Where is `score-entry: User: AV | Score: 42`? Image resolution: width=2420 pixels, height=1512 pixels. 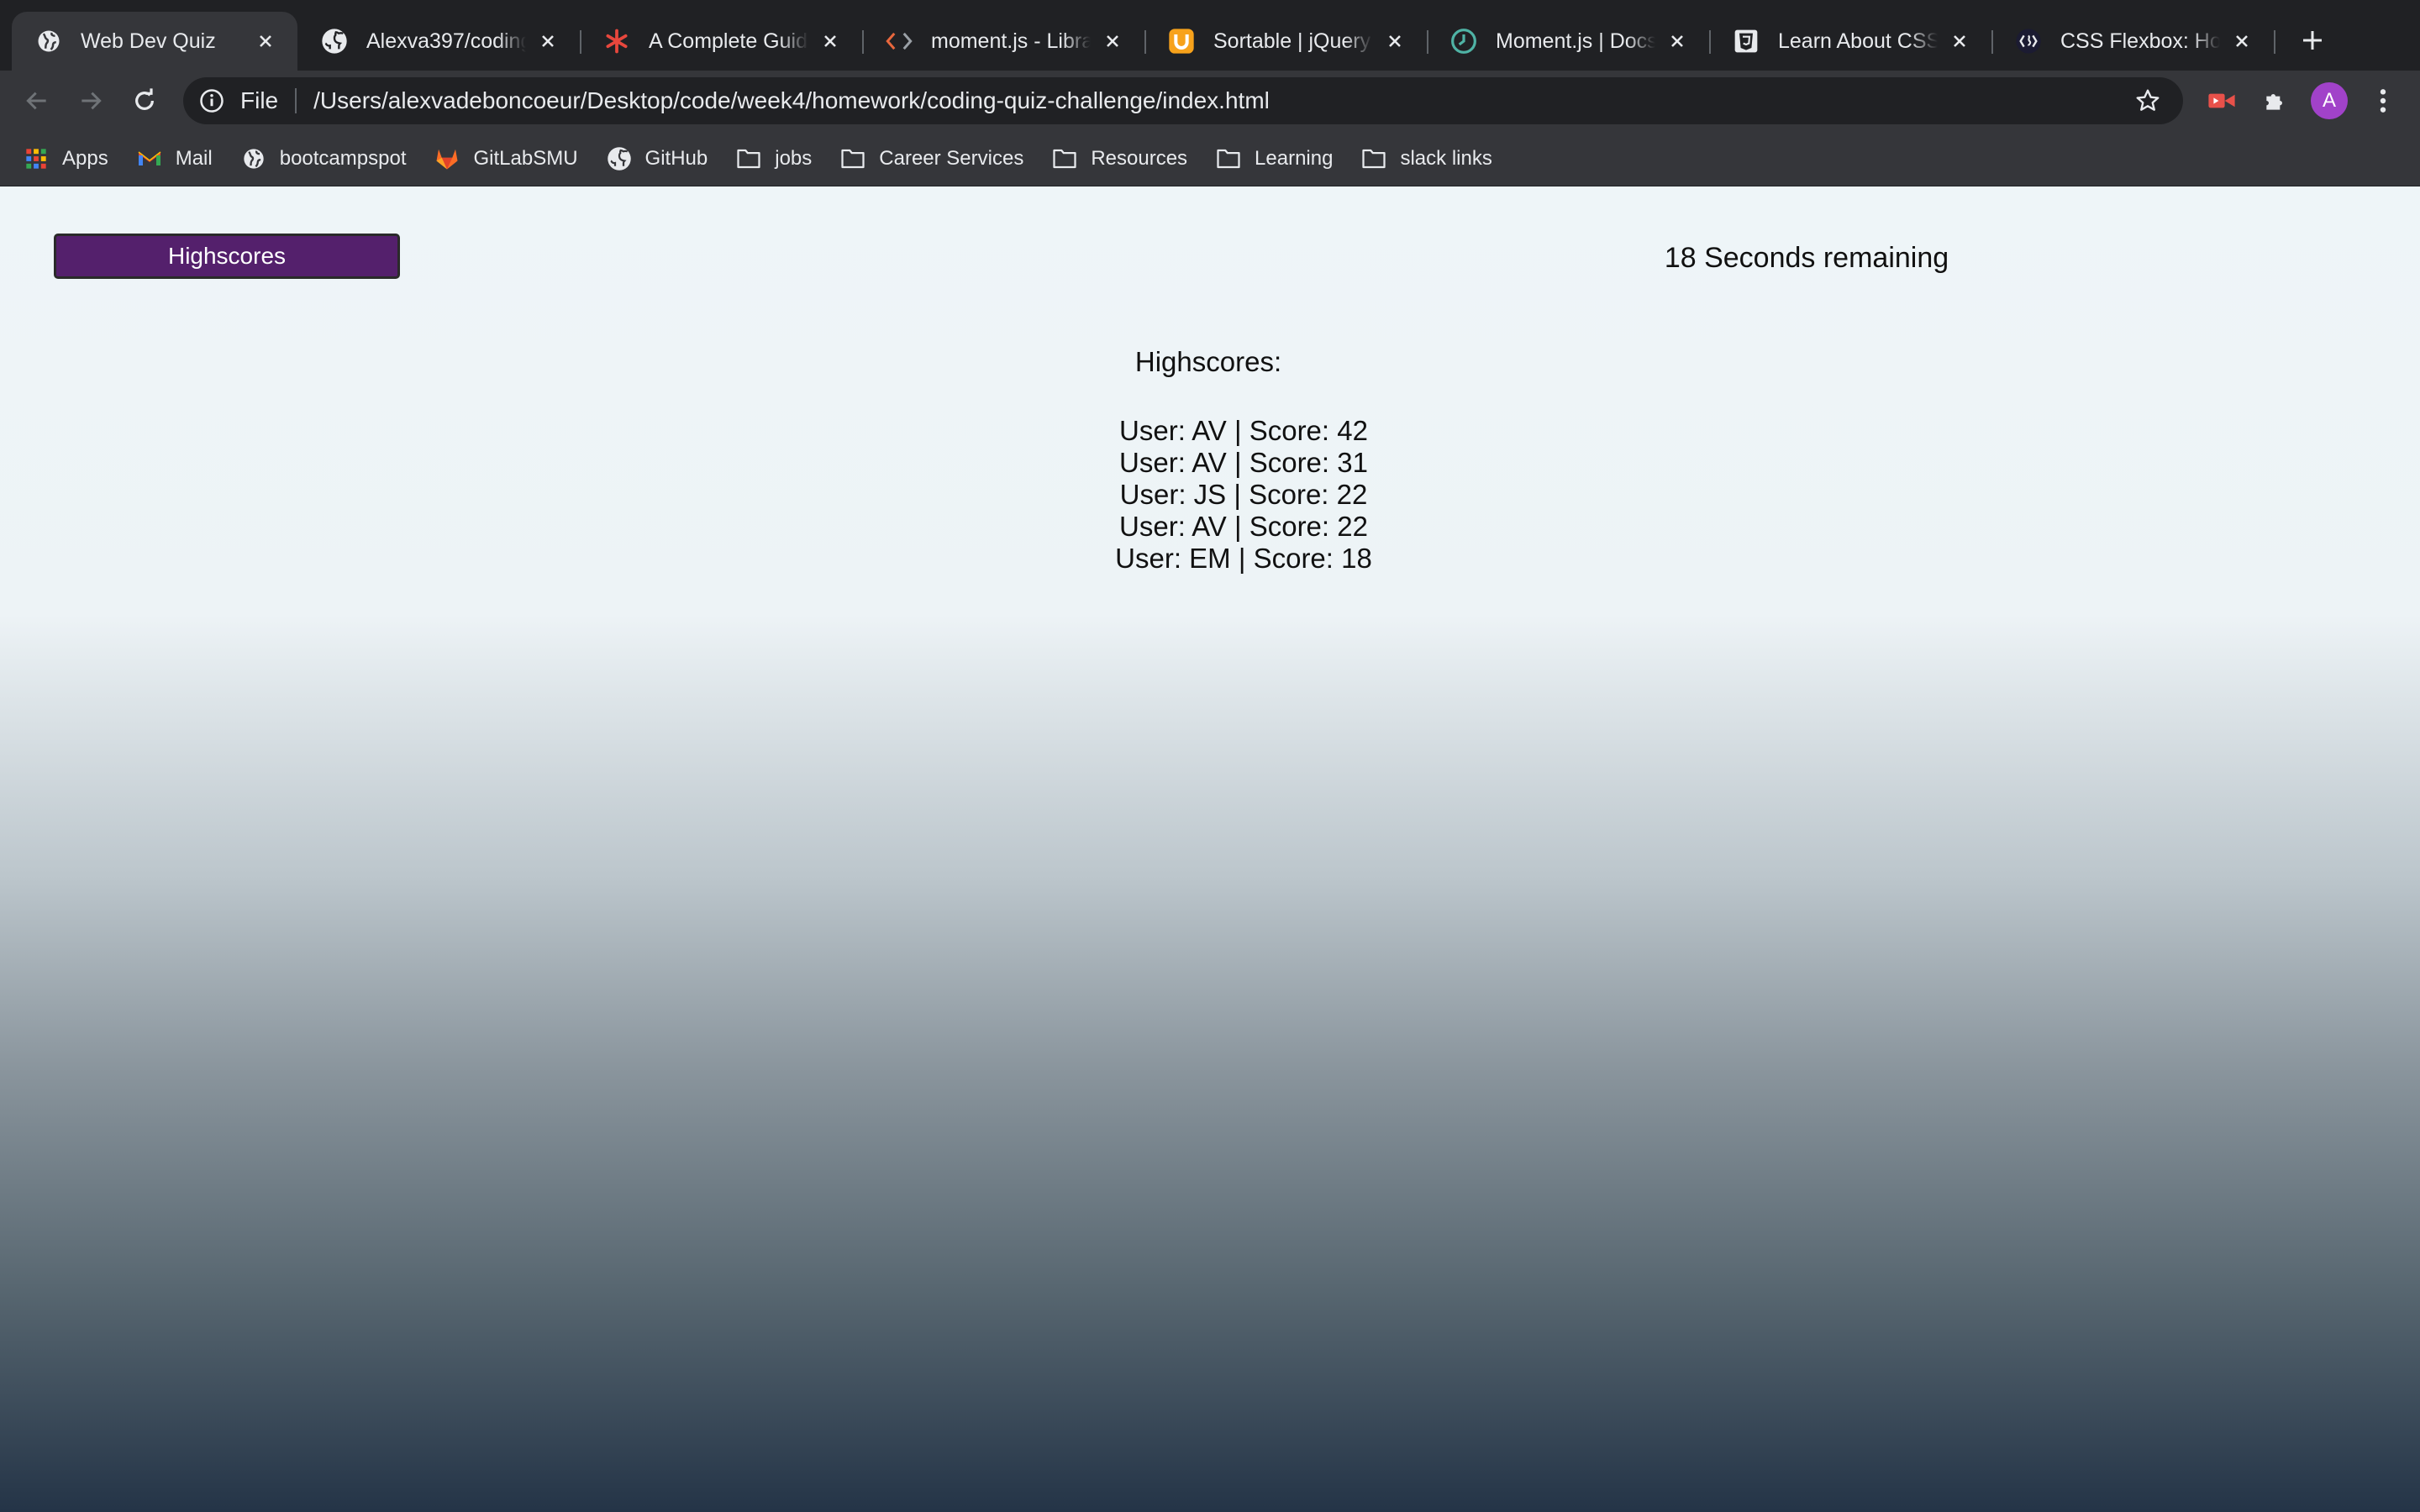 score-entry: User: AV | Score: 42 is located at coordinates (1243, 430).